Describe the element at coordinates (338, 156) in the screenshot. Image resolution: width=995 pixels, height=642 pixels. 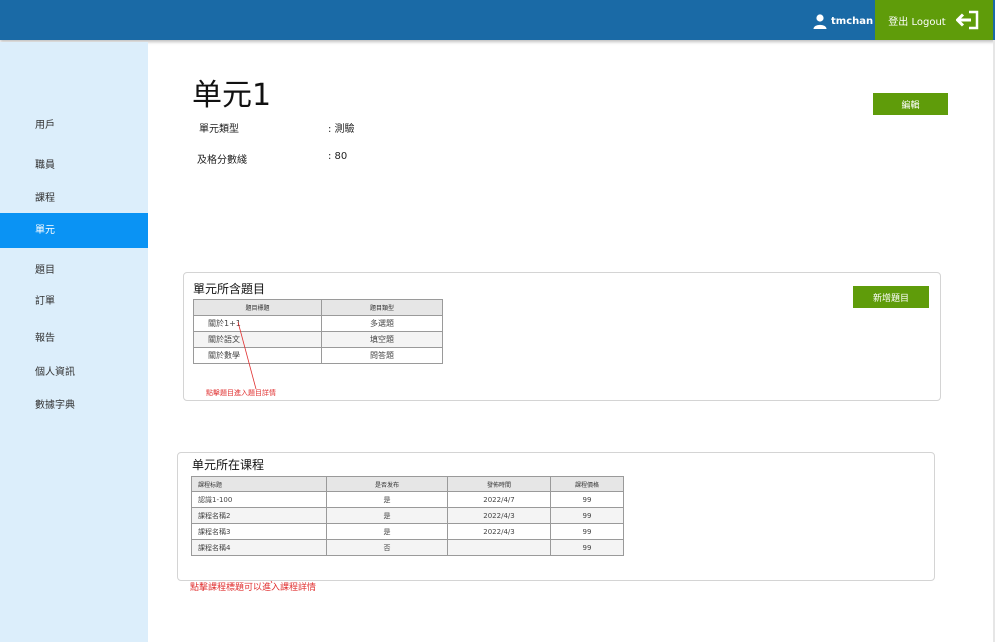
I see `pass-score-value: : 80` at that location.